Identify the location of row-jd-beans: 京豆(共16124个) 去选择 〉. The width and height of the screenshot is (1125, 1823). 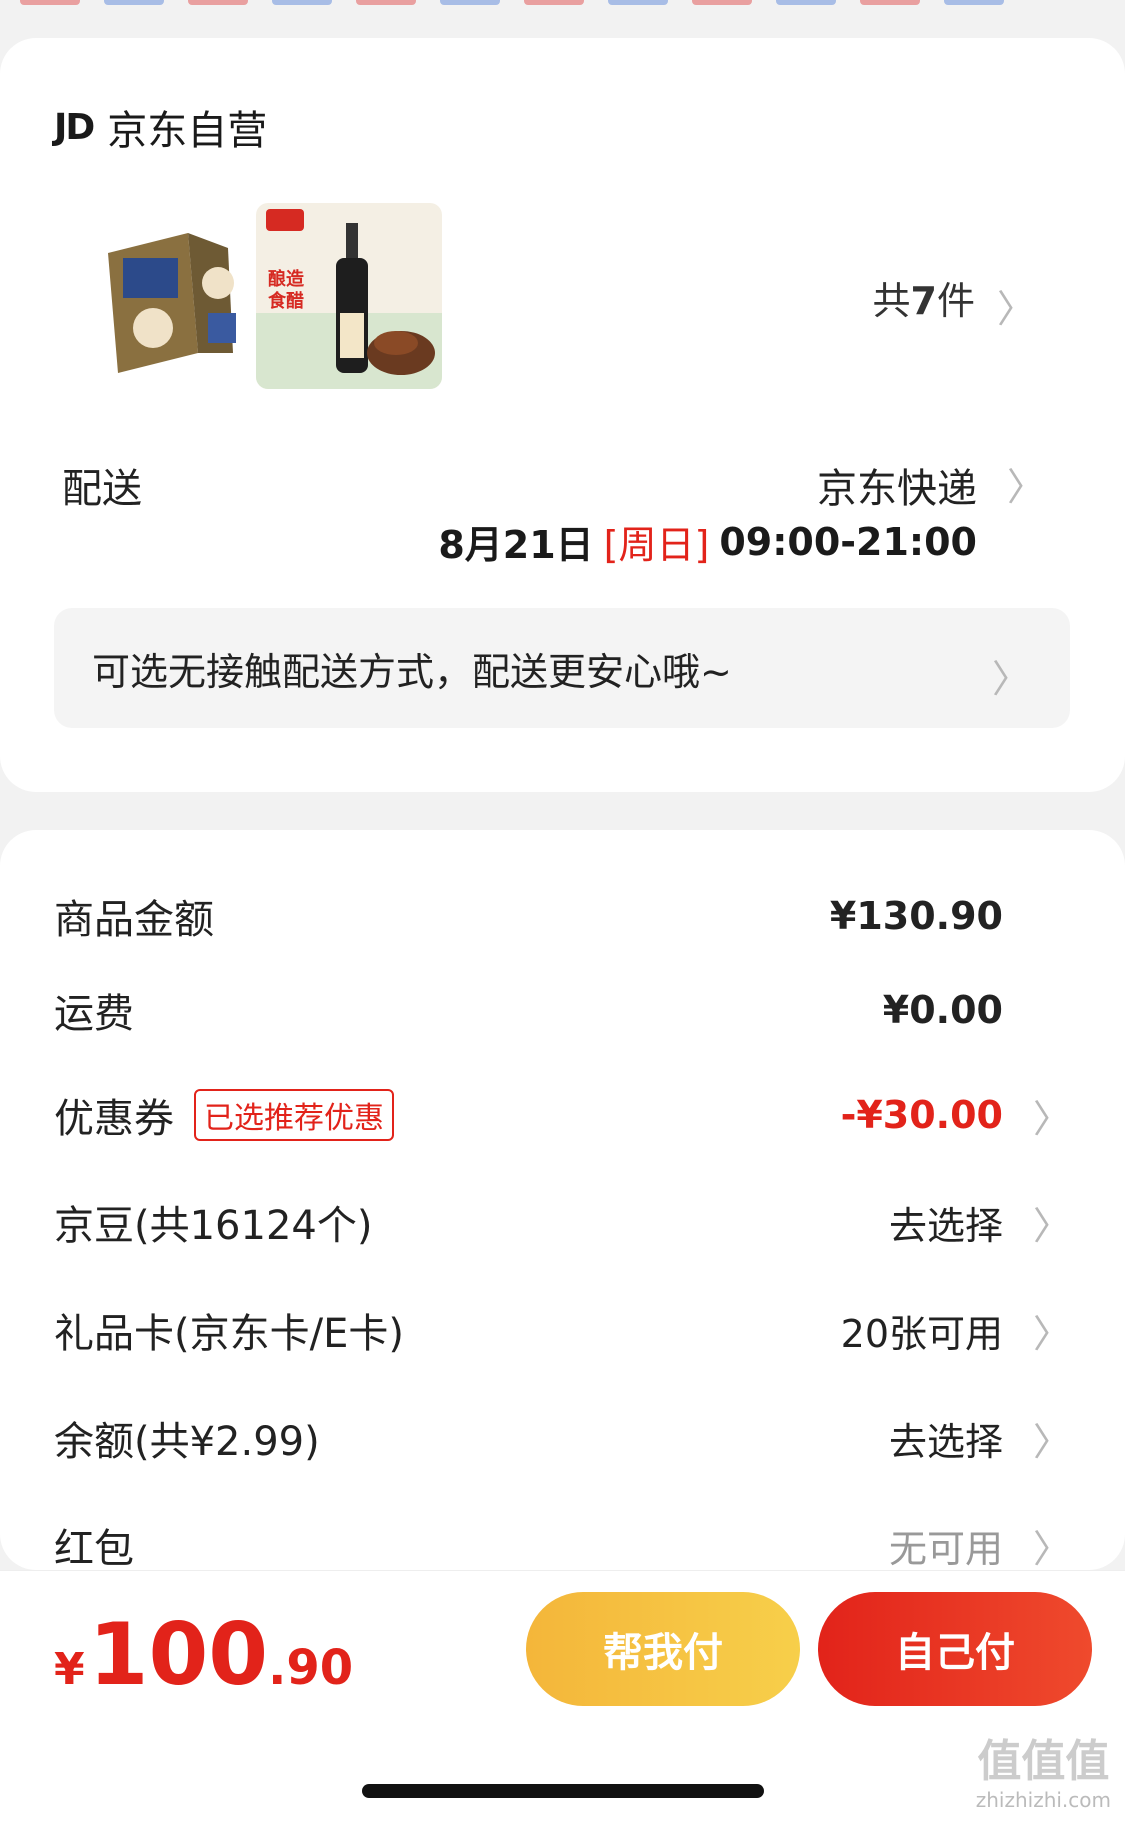
(562, 1222).